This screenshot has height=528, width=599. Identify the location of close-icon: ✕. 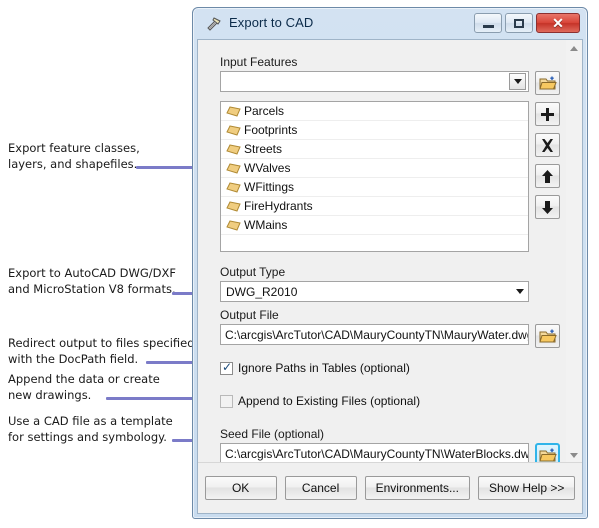
(558, 23).